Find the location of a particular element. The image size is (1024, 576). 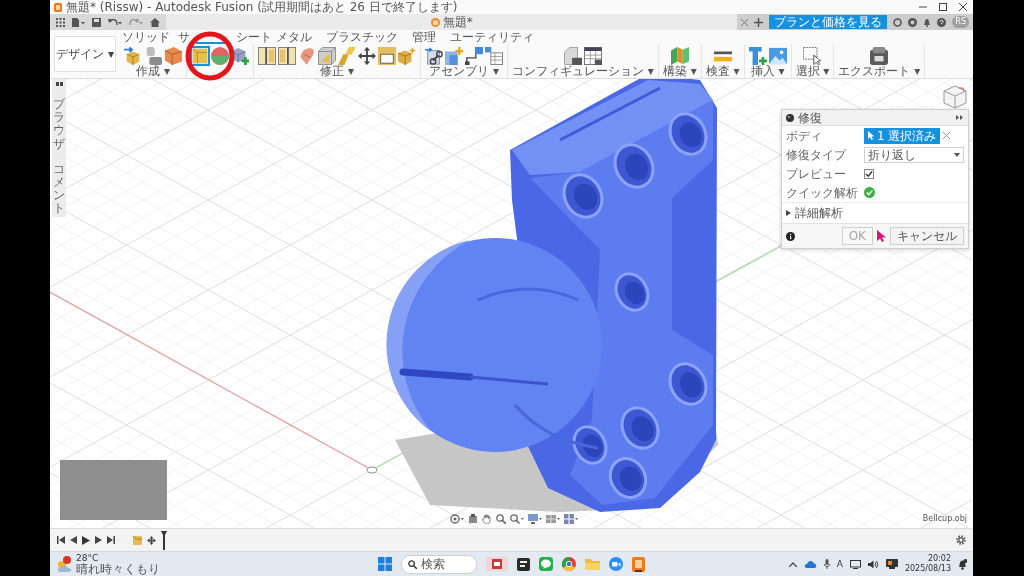

cube-table-icon is located at coordinates (572, 56).